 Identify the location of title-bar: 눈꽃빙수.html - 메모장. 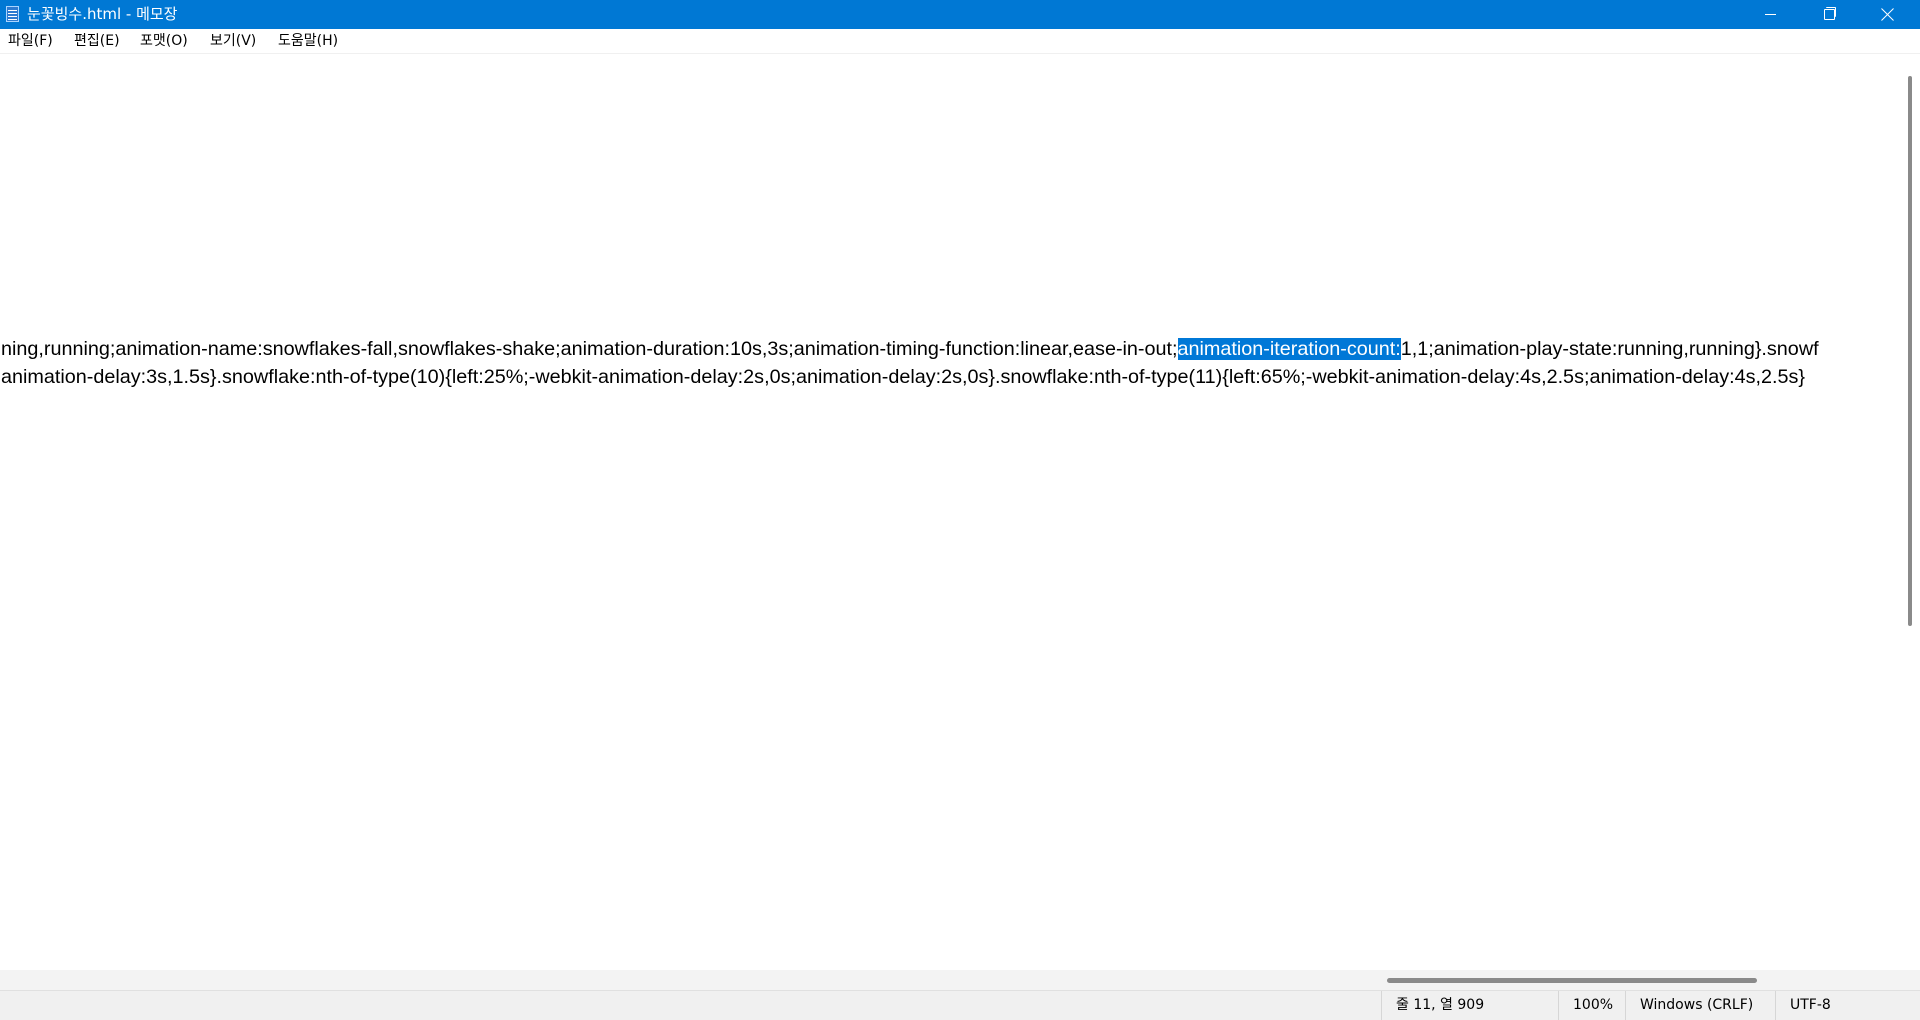
(960, 14).